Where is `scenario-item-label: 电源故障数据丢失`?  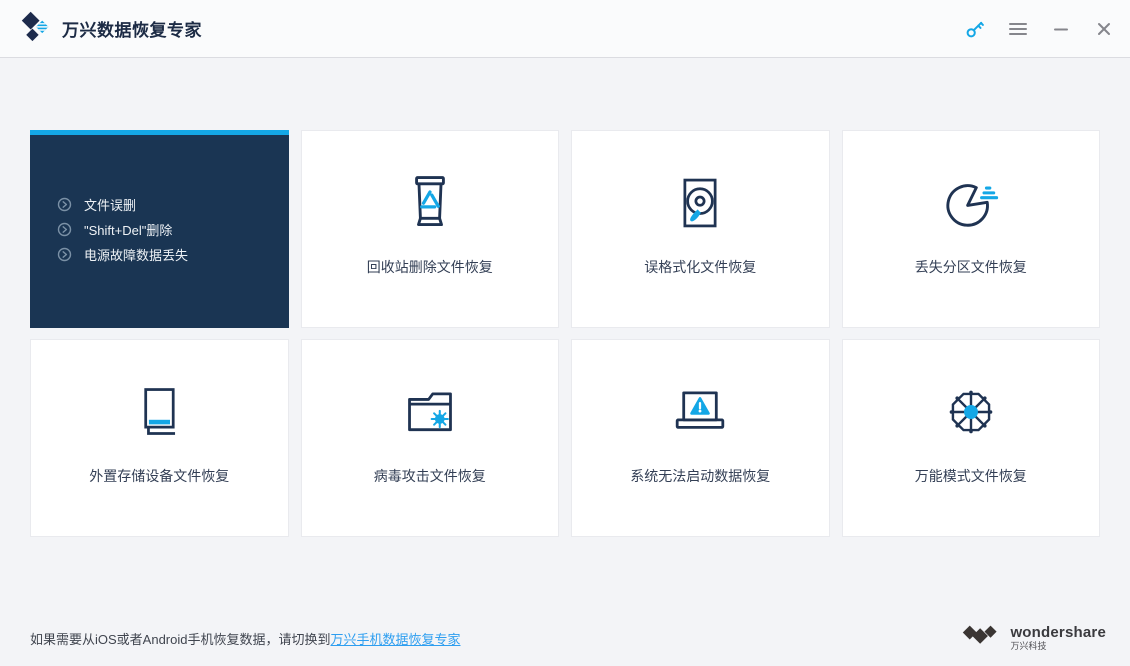
scenario-item-label: 电源故障数据丢失 is located at coordinates (136, 255).